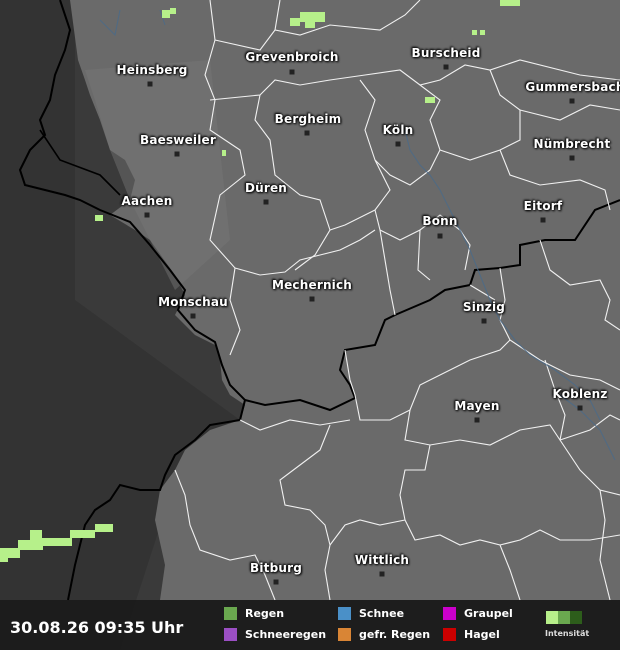 This screenshot has width=620, height=650. What do you see at coordinates (488, 613) in the screenshot?
I see `legend-label: Graupel` at bounding box center [488, 613].